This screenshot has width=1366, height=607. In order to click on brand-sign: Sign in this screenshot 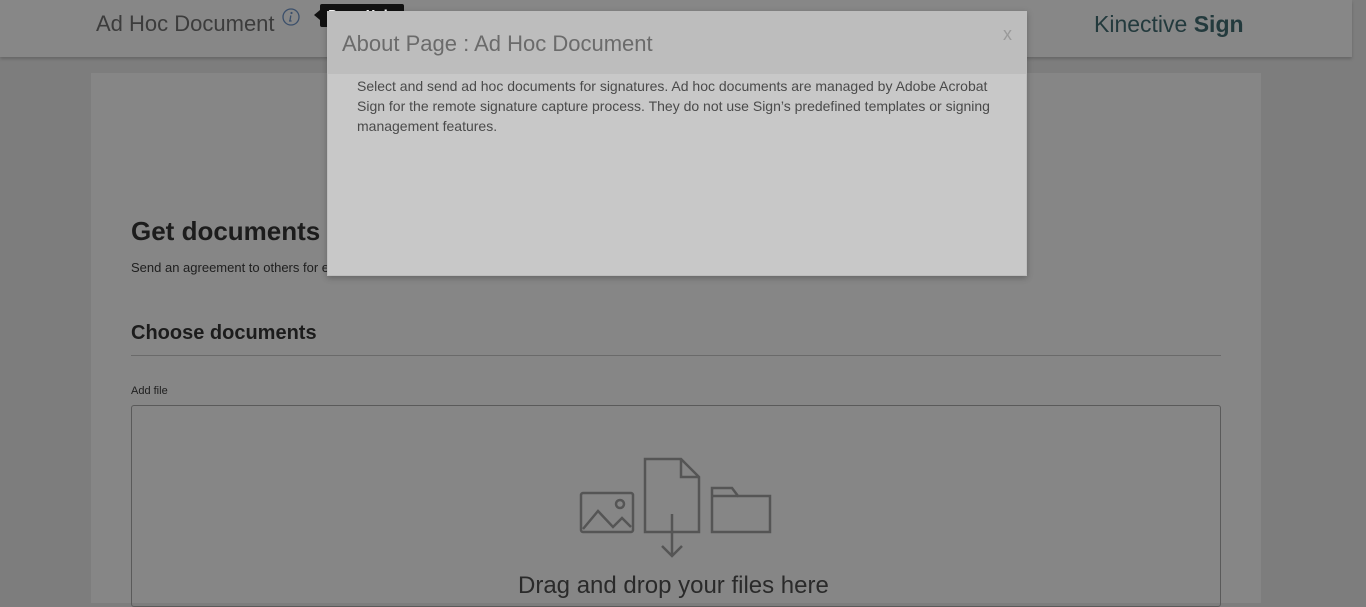, I will do `click(1218, 24)`.